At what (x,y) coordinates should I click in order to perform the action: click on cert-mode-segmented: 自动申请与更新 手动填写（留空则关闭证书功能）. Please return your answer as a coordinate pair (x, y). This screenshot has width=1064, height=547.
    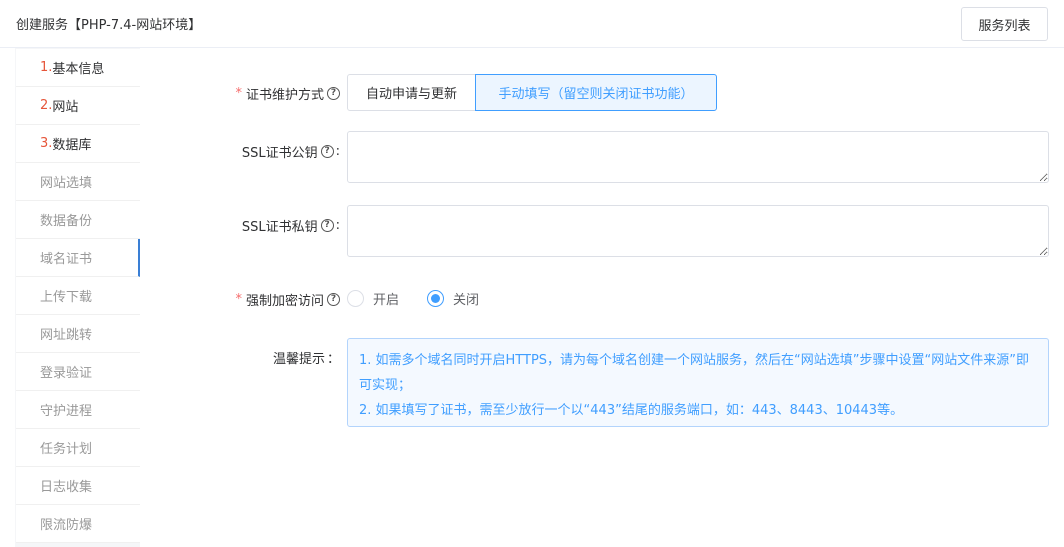
    Looking at the image, I should click on (532, 92).